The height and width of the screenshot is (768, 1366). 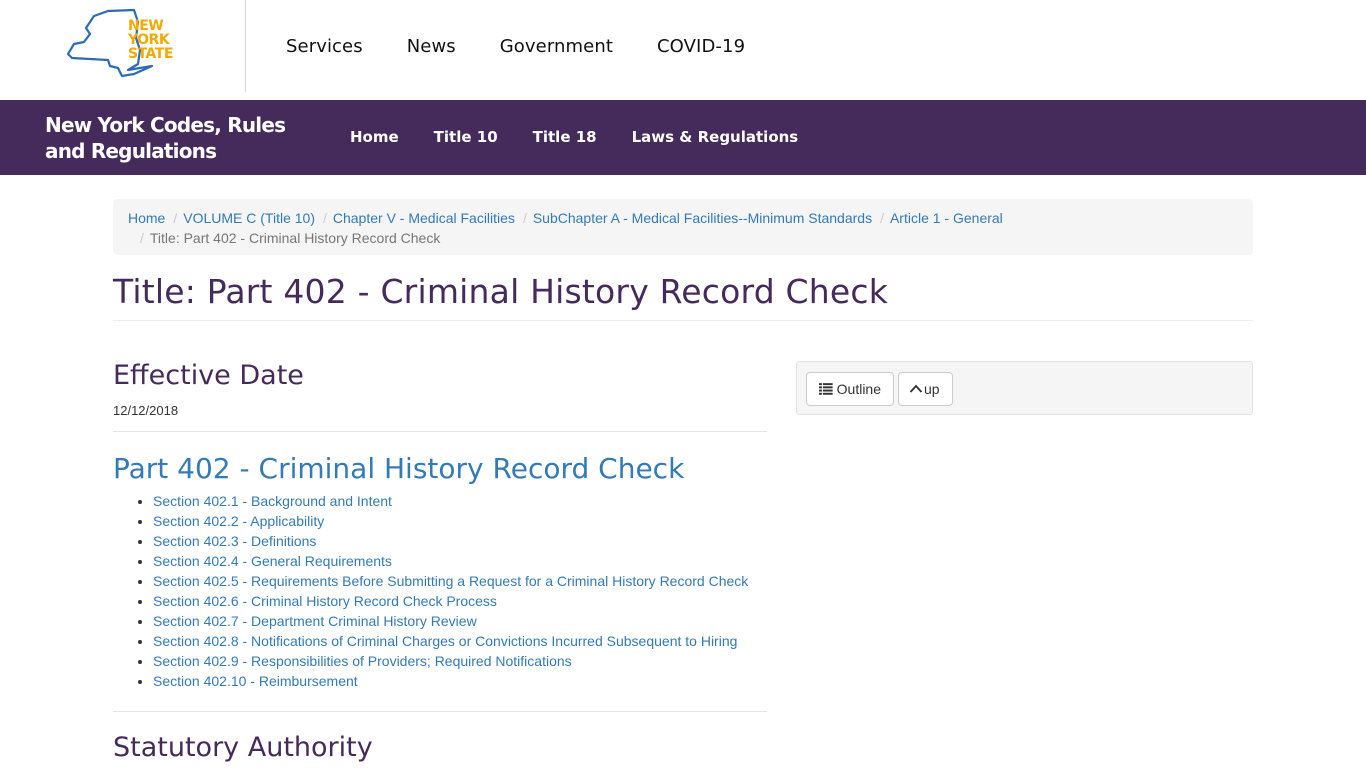 I want to click on breadcrumb-volume-c: VOLUME C (Title 10), so click(x=249, y=218).